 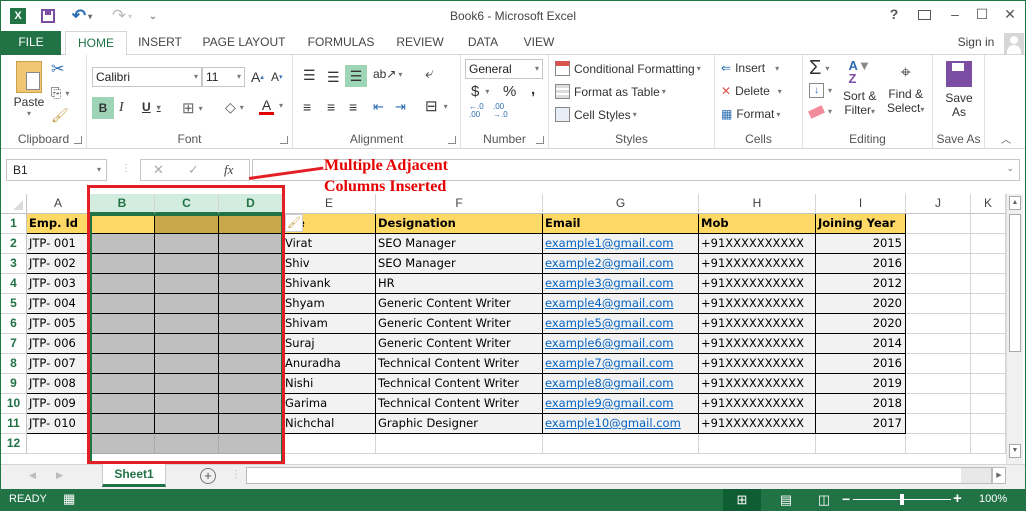 I want to click on cell-email: example10@gmail.com, so click(x=621, y=424).